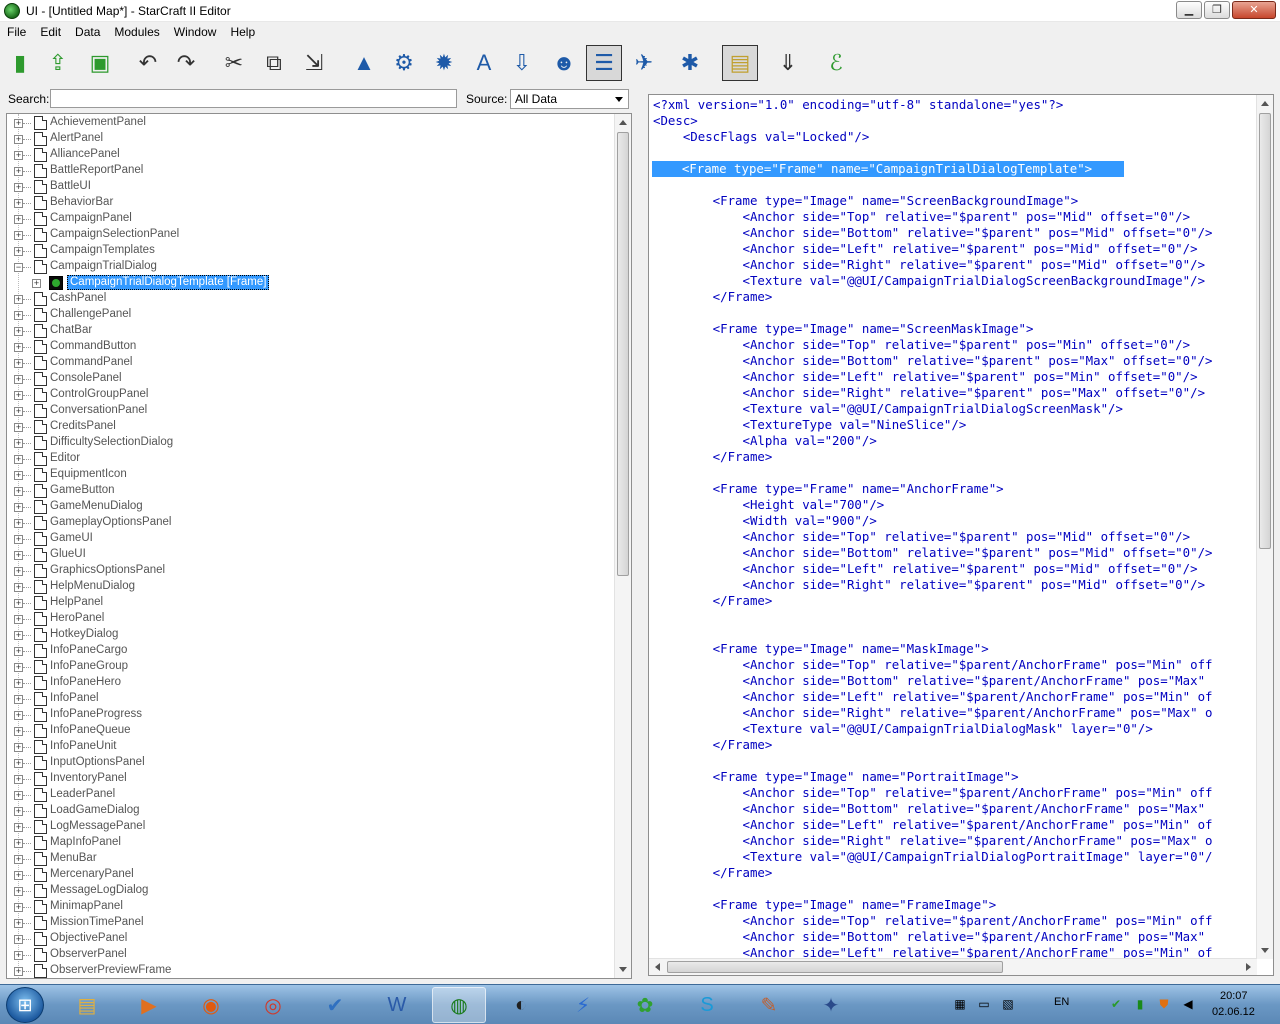 This screenshot has width=1280, height=1024. What do you see at coordinates (20, 63) in the screenshot?
I see `new-document-icon: ▮` at bounding box center [20, 63].